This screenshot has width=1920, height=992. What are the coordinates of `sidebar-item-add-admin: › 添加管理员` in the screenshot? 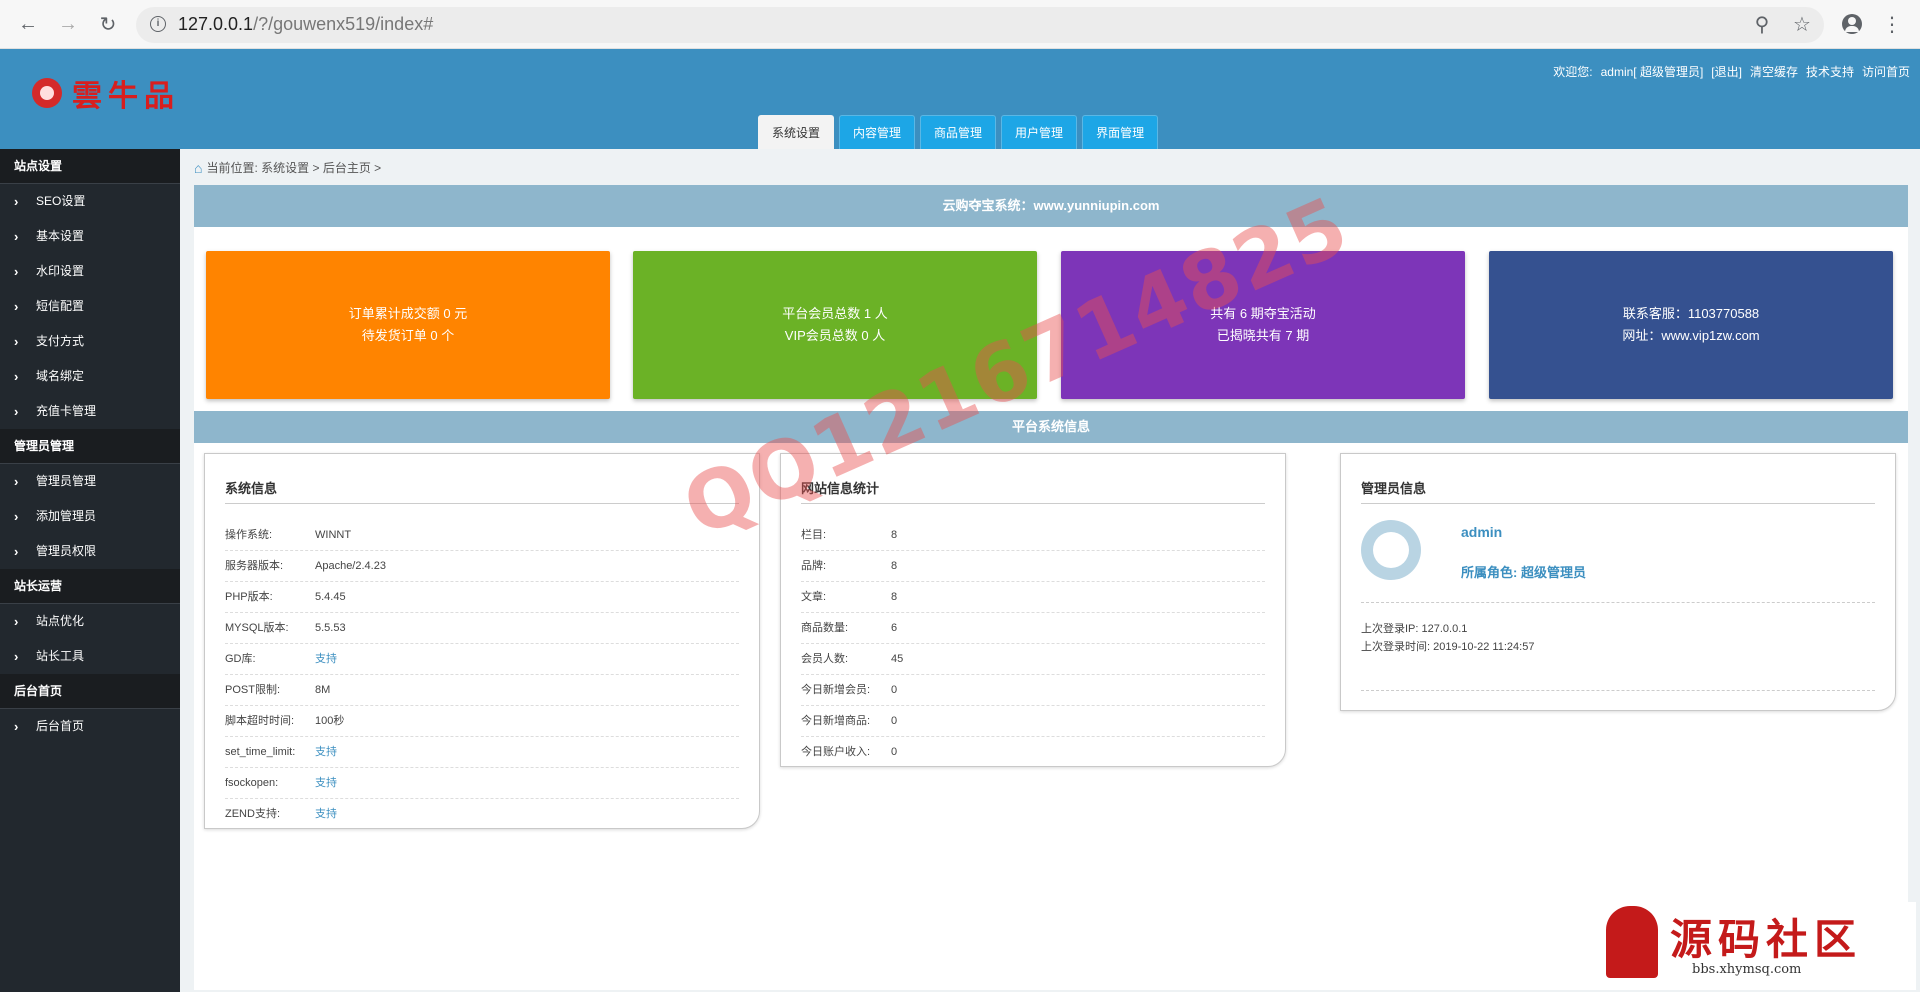 It's located at (90, 516).